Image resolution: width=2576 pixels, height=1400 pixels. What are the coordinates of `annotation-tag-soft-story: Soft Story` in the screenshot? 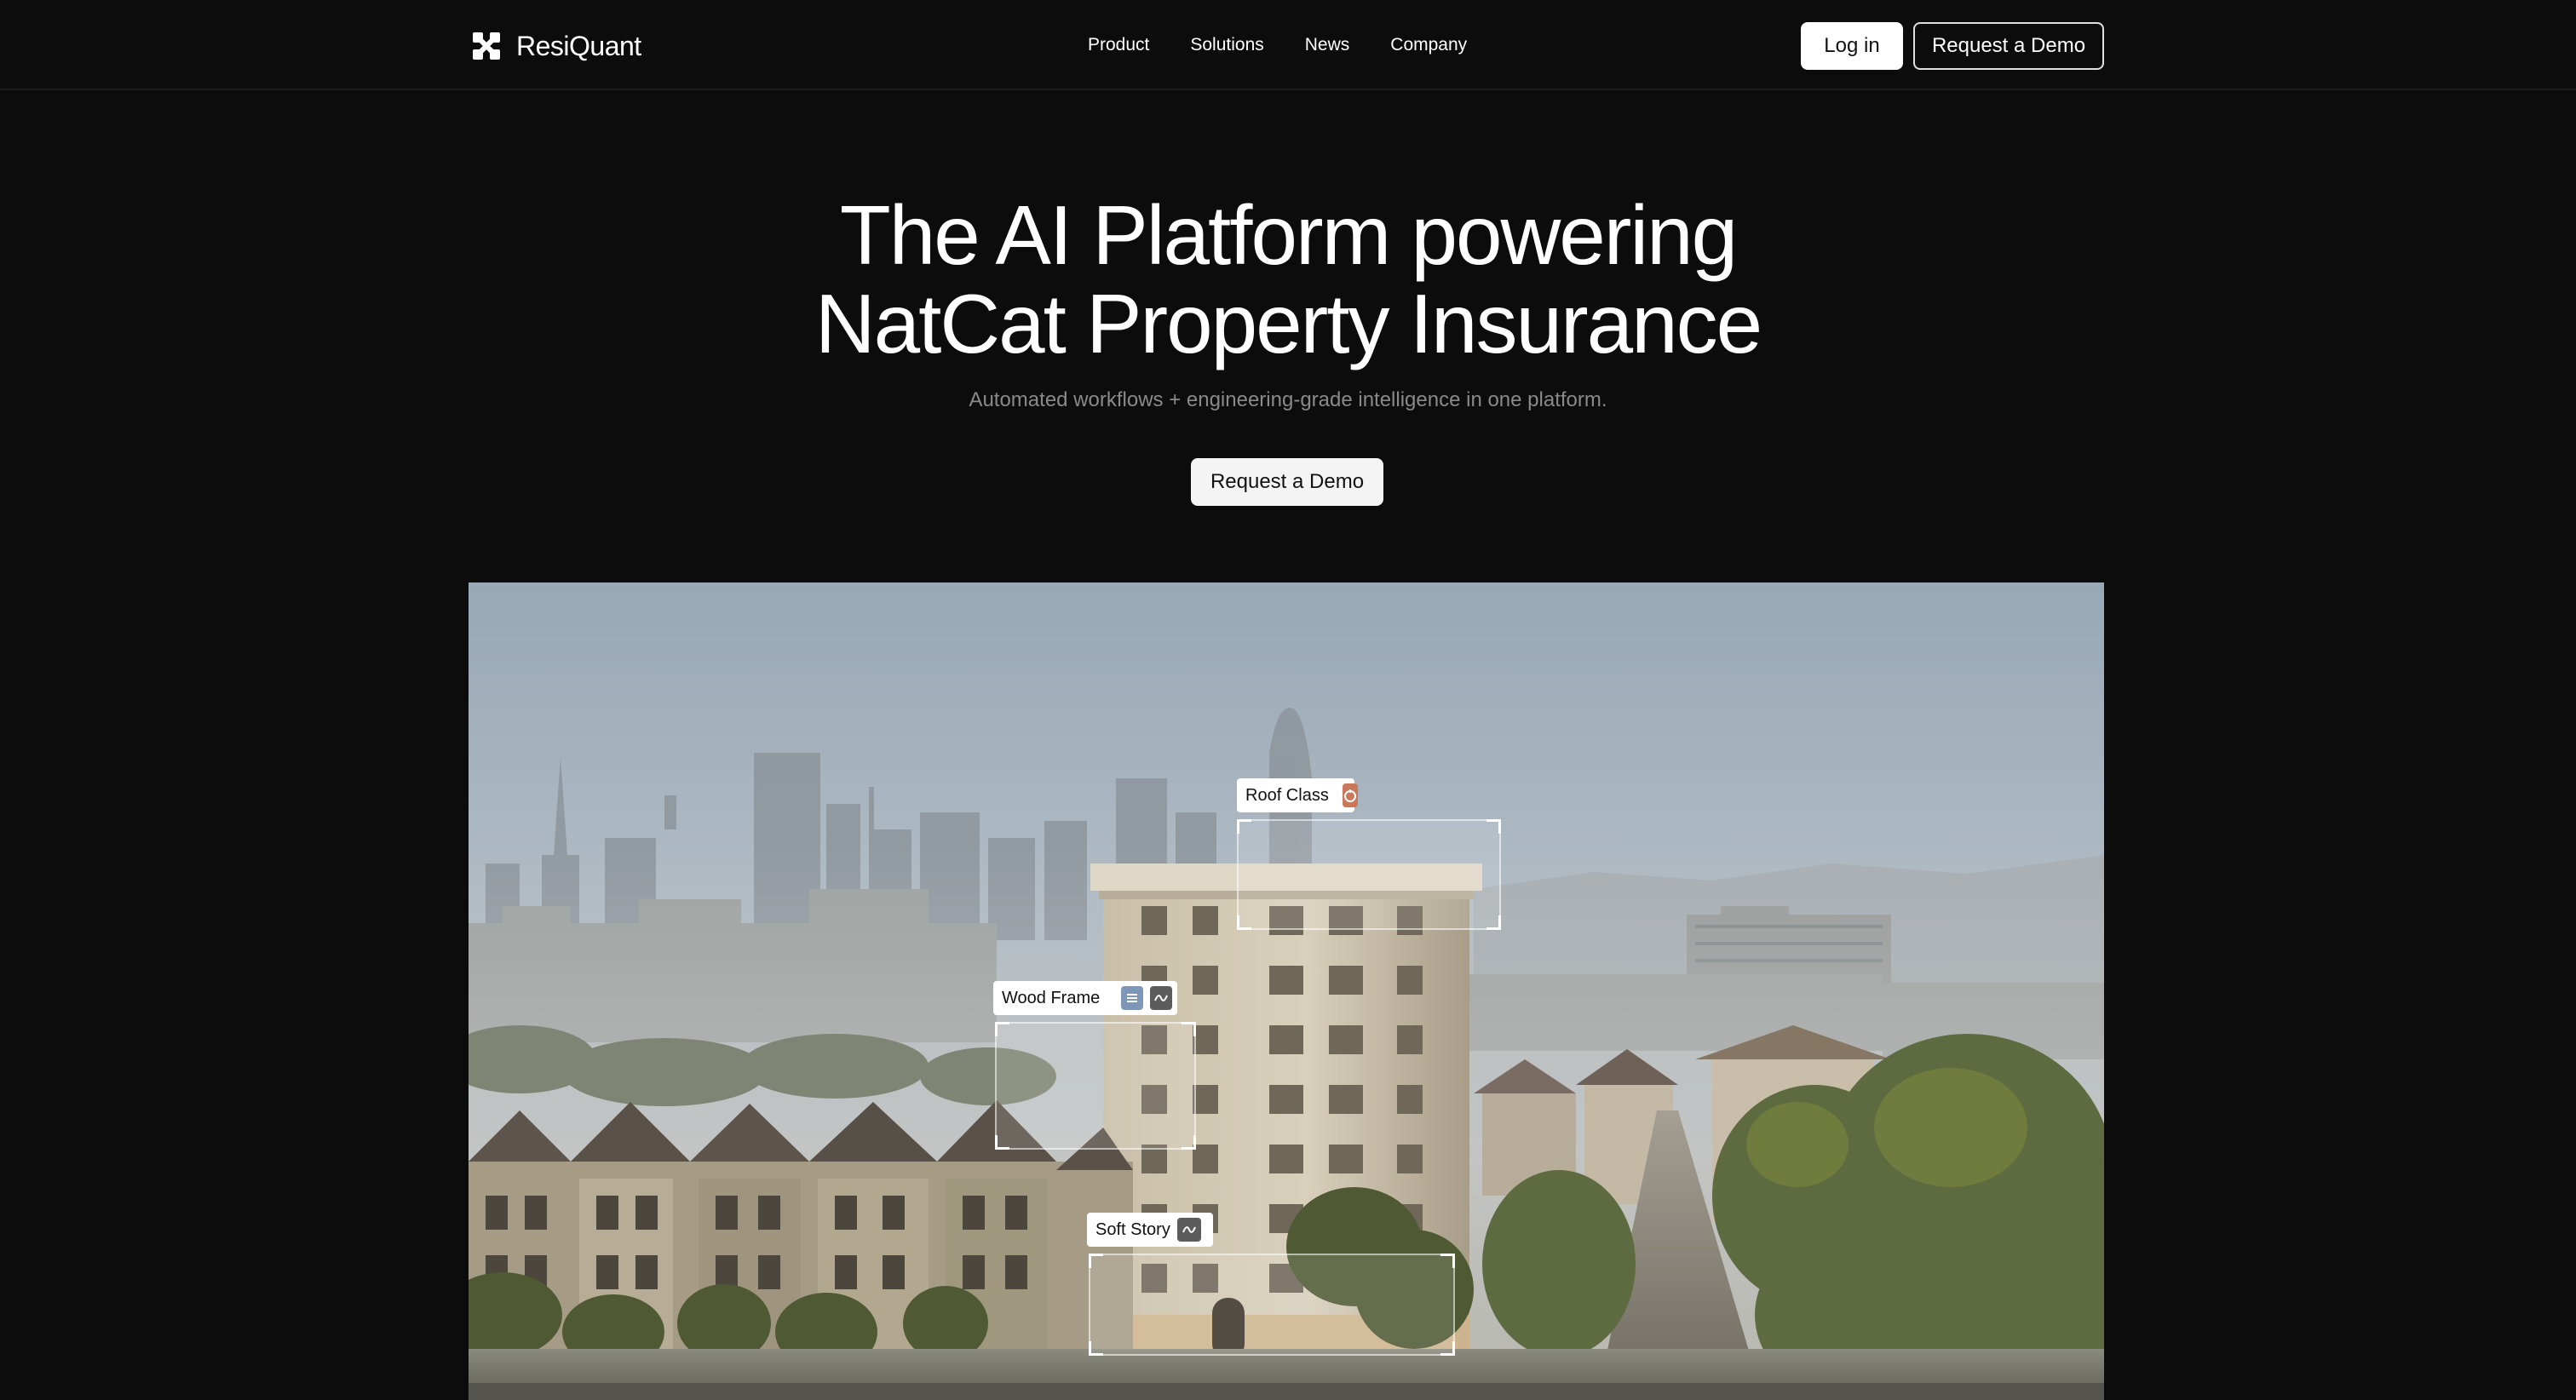 It's located at (1150, 1230).